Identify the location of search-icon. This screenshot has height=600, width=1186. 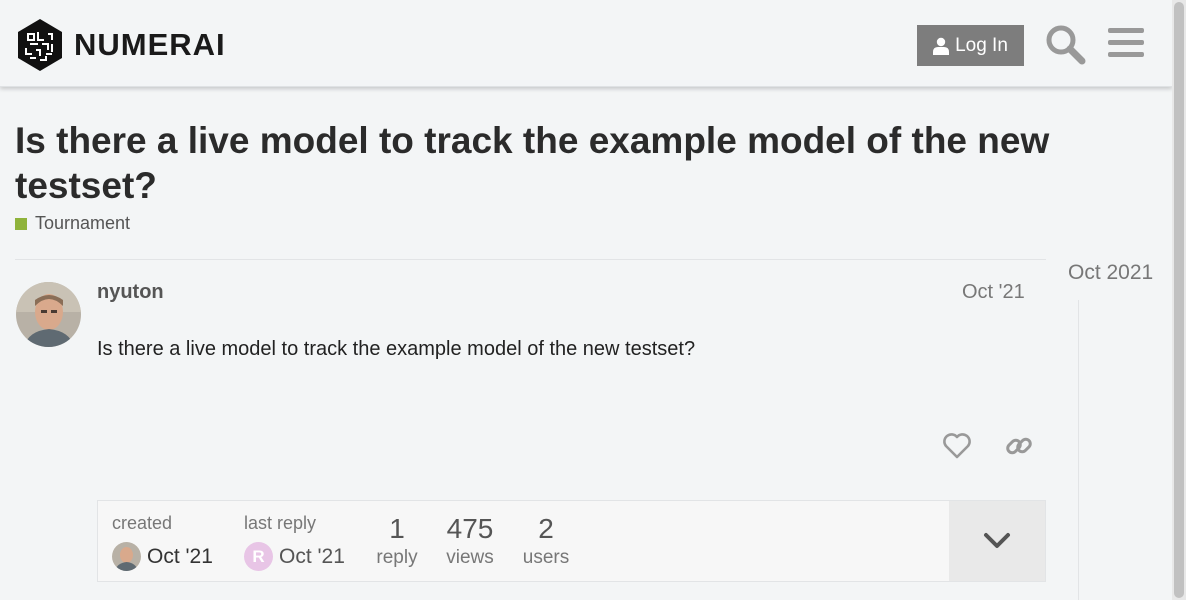
(1066, 45).